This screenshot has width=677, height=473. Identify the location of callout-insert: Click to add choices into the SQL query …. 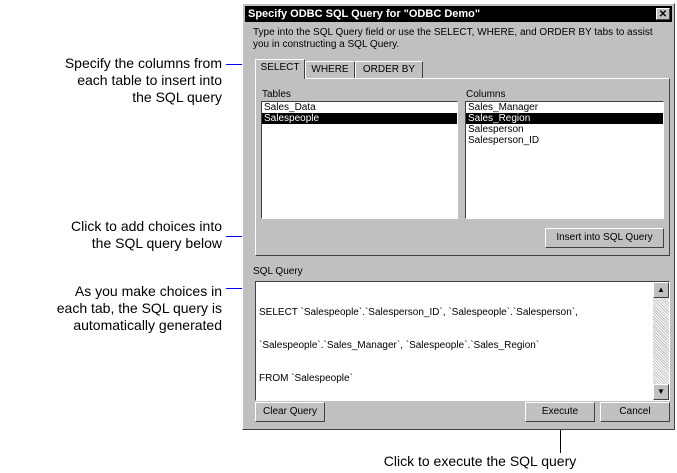
(146, 234).